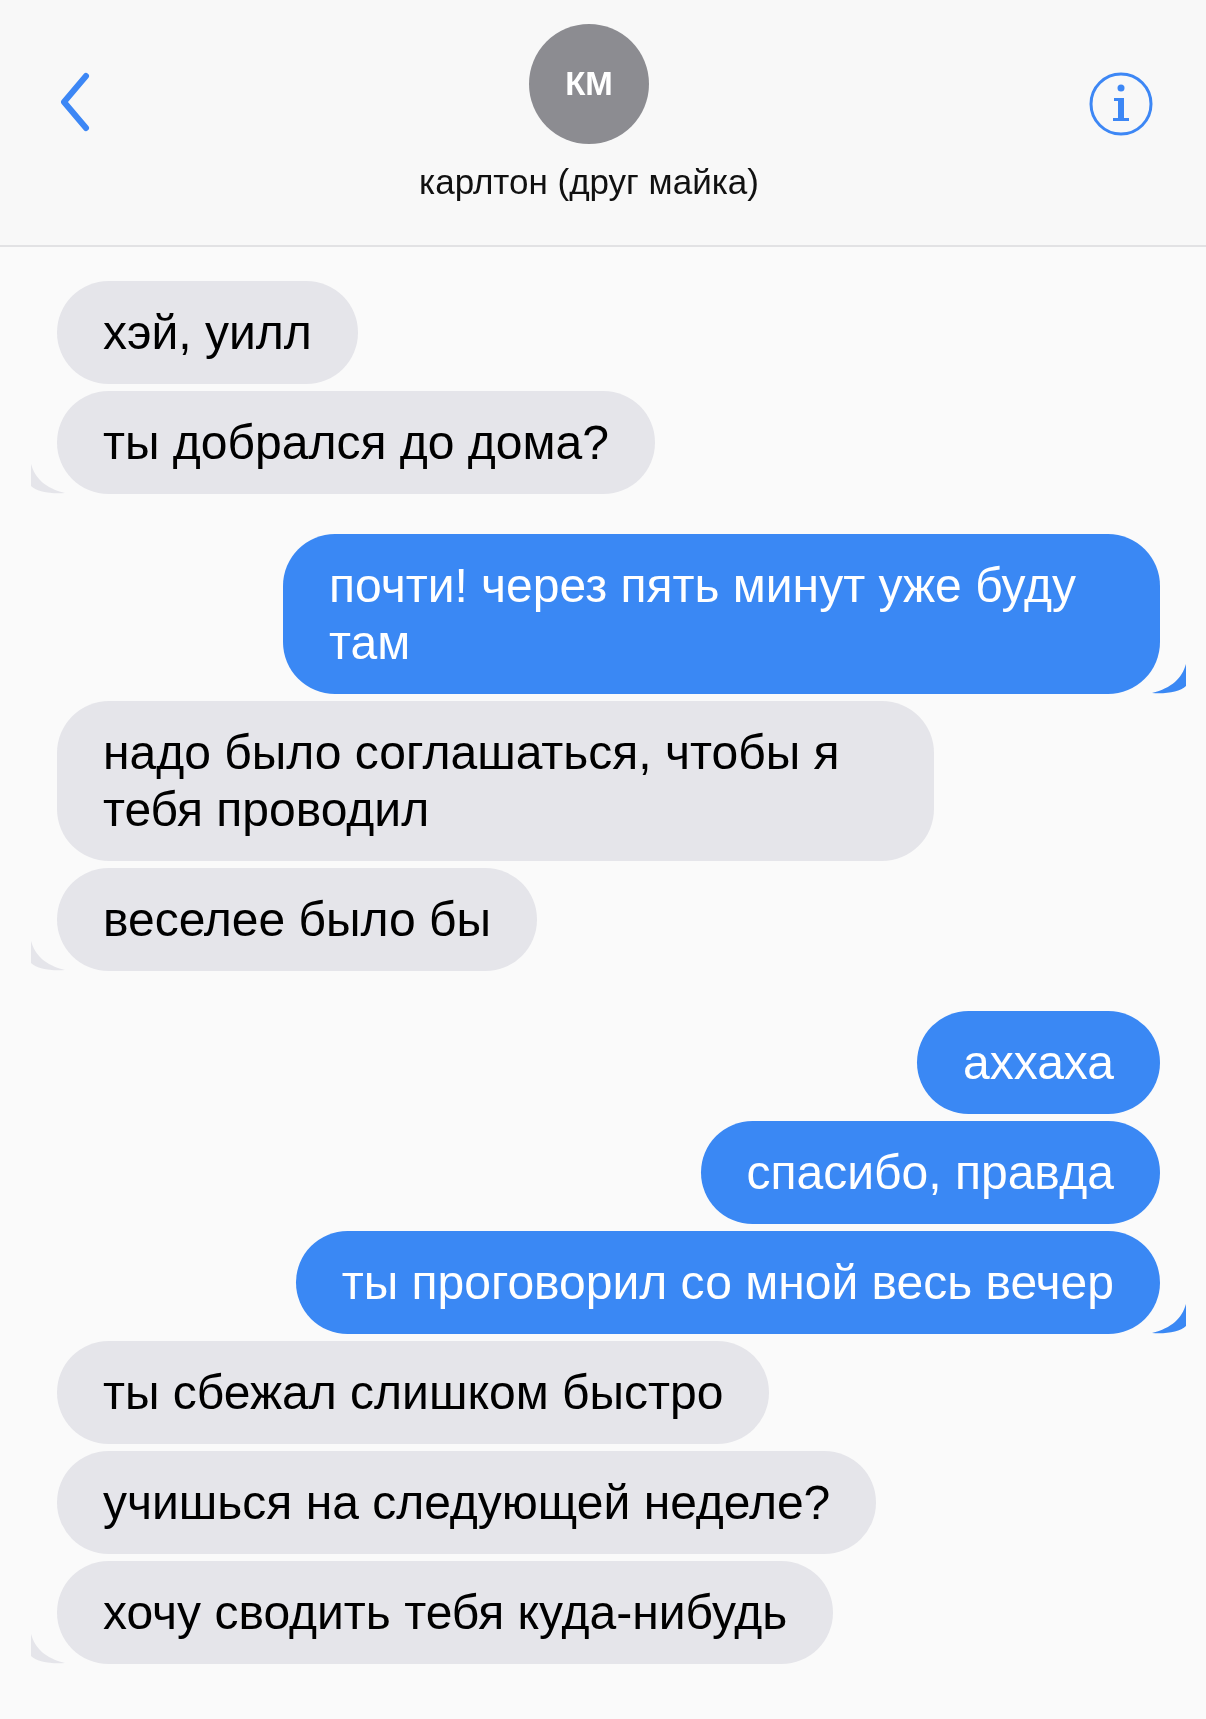  I want to click on message-bubble: учишься на следующей неделе?, so click(467, 1502).